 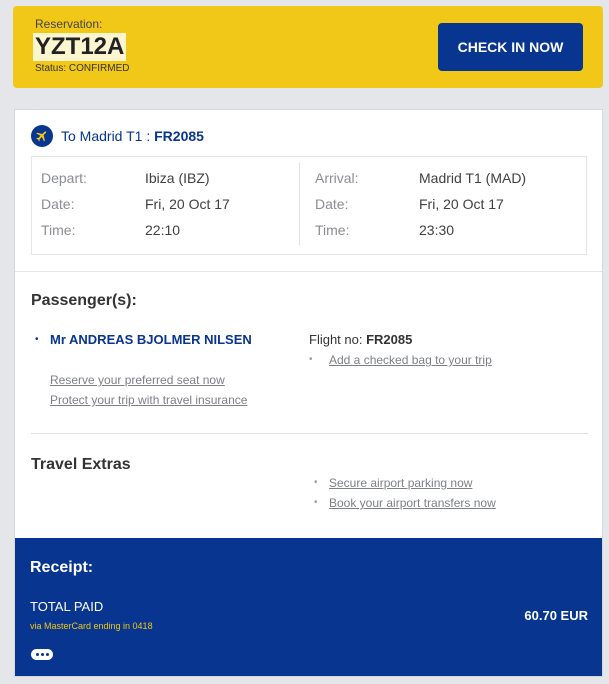 What do you see at coordinates (62, 567) in the screenshot?
I see `receipt-title: Receipt:` at bounding box center [62, 567].